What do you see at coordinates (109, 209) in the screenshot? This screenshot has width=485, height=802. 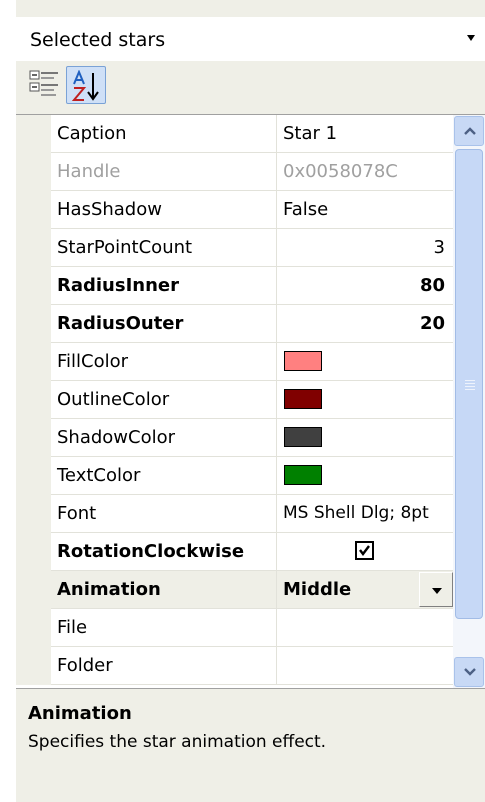 I see `property-name: HasShadow` at bounding box center [109, 209].